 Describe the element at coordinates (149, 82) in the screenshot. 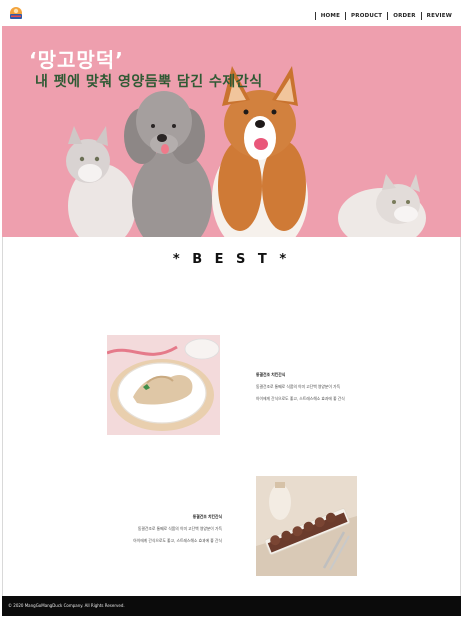

I see `hero-subtitle: 내 펫에 맞춰 영양듬뿍 담긴 수제간식` at that location.